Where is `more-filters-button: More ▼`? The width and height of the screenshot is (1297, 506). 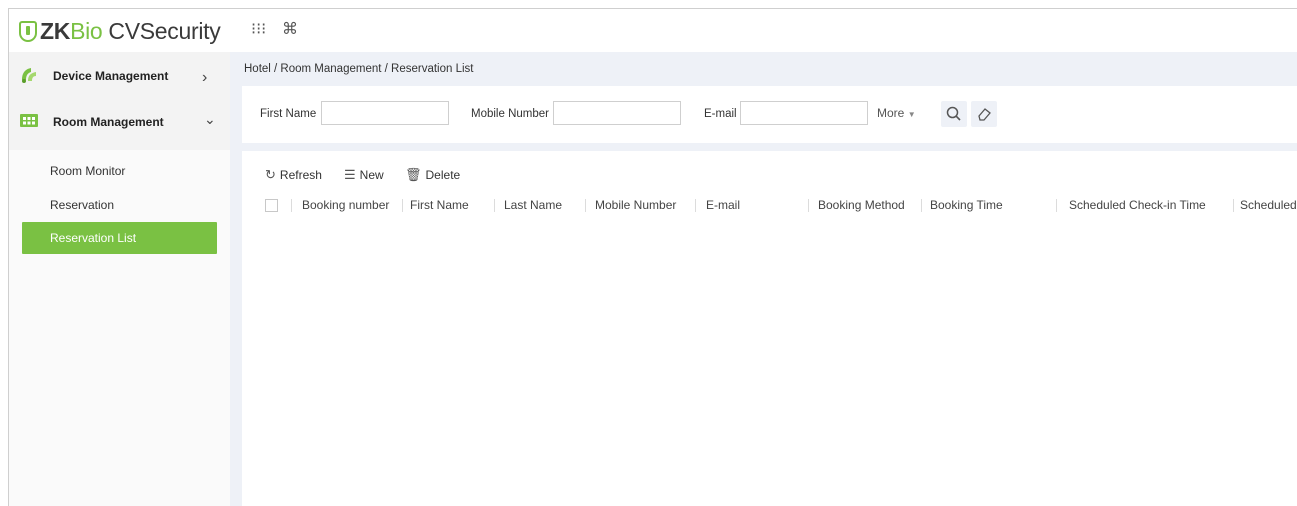
more-filters-button: More ▼ is located at coordinates (896, 113).